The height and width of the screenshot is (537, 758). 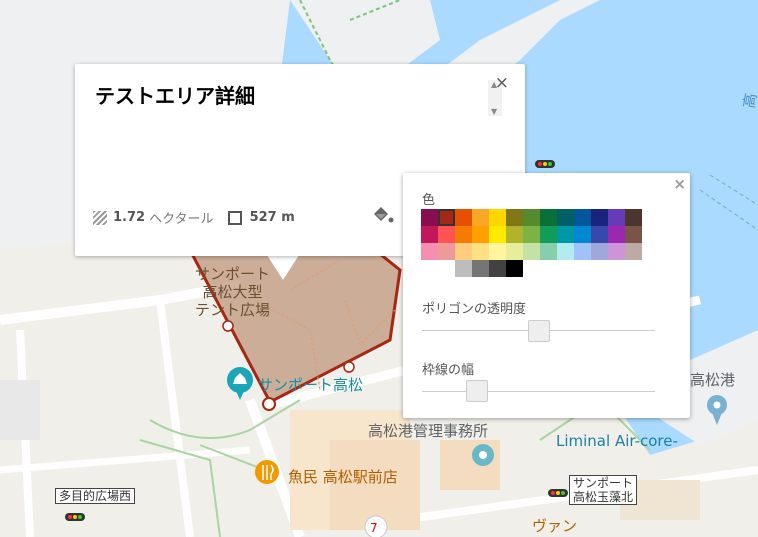 What do you see at coordinates (175, 96) in the screenshot?
I see `info-title: テストエリア詳細` at bounding box center [175, 96].